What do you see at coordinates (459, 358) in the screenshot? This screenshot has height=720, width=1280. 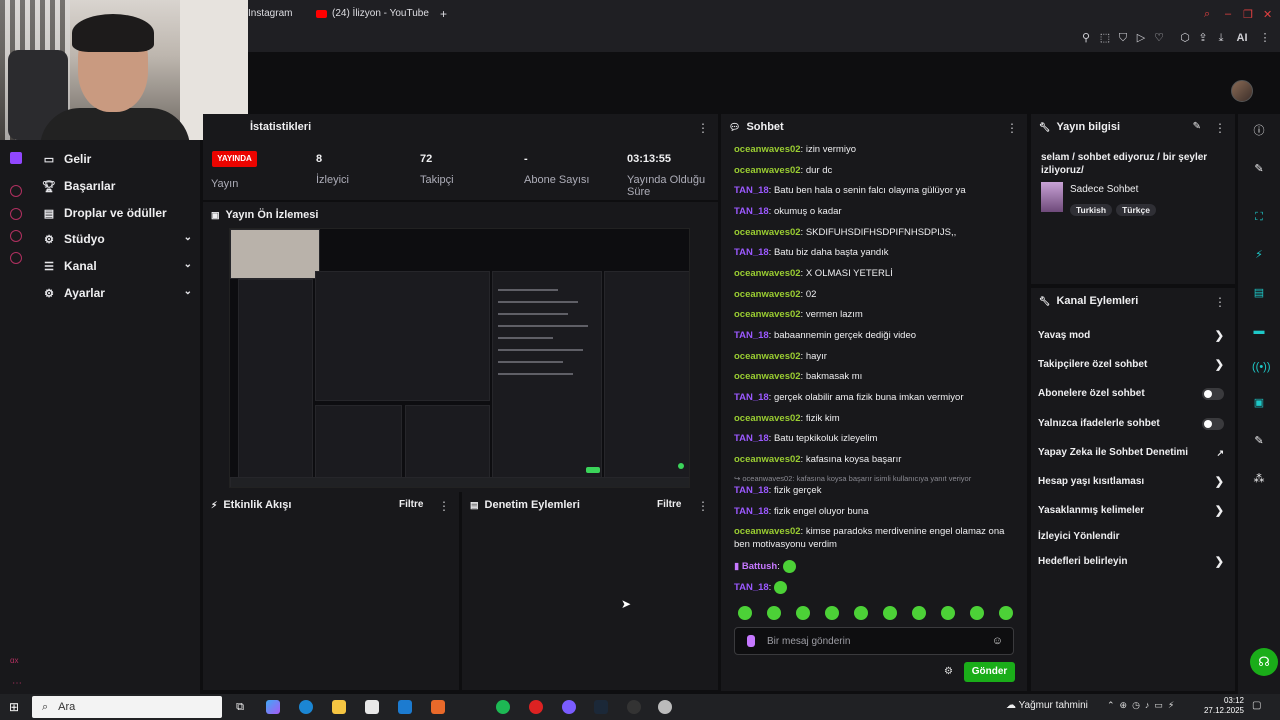 I see `stream-preview` at bounding box center [459, 358].